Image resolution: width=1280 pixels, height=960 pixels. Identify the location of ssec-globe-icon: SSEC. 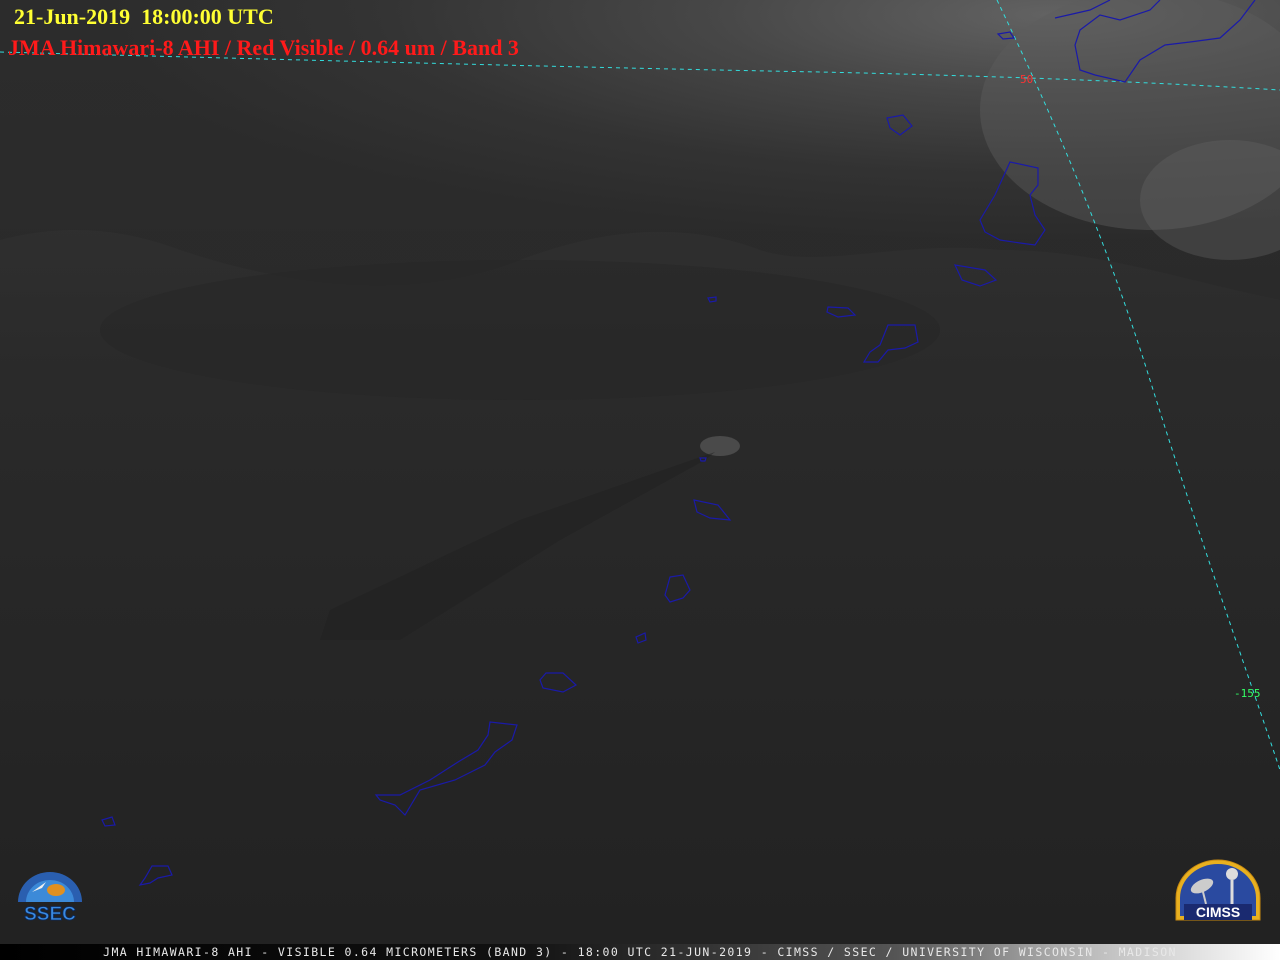
(50, 898).